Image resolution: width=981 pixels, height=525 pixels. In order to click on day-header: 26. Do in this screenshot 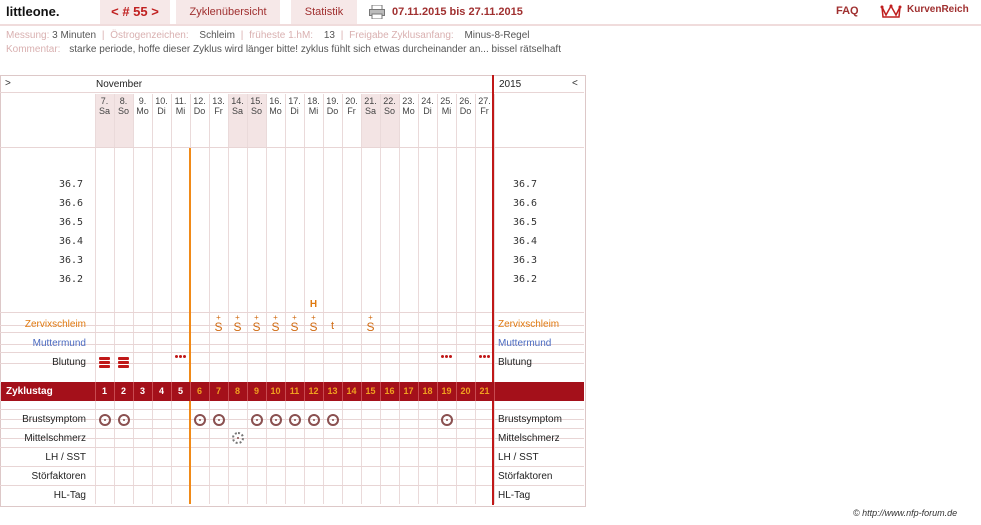, I will do `click(465, 106)`.